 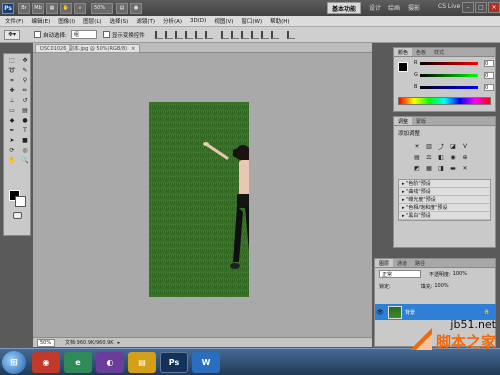 What do you see at coordinates (441, 168) in the screenshot?
I see `threshold-icon: ◨` at bounding box center [441, 168].